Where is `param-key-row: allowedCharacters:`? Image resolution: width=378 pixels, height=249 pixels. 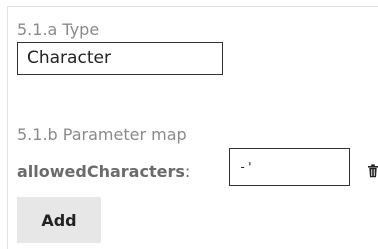
param-key-row: allowedCharacters: is located at coordinates (103, 172).